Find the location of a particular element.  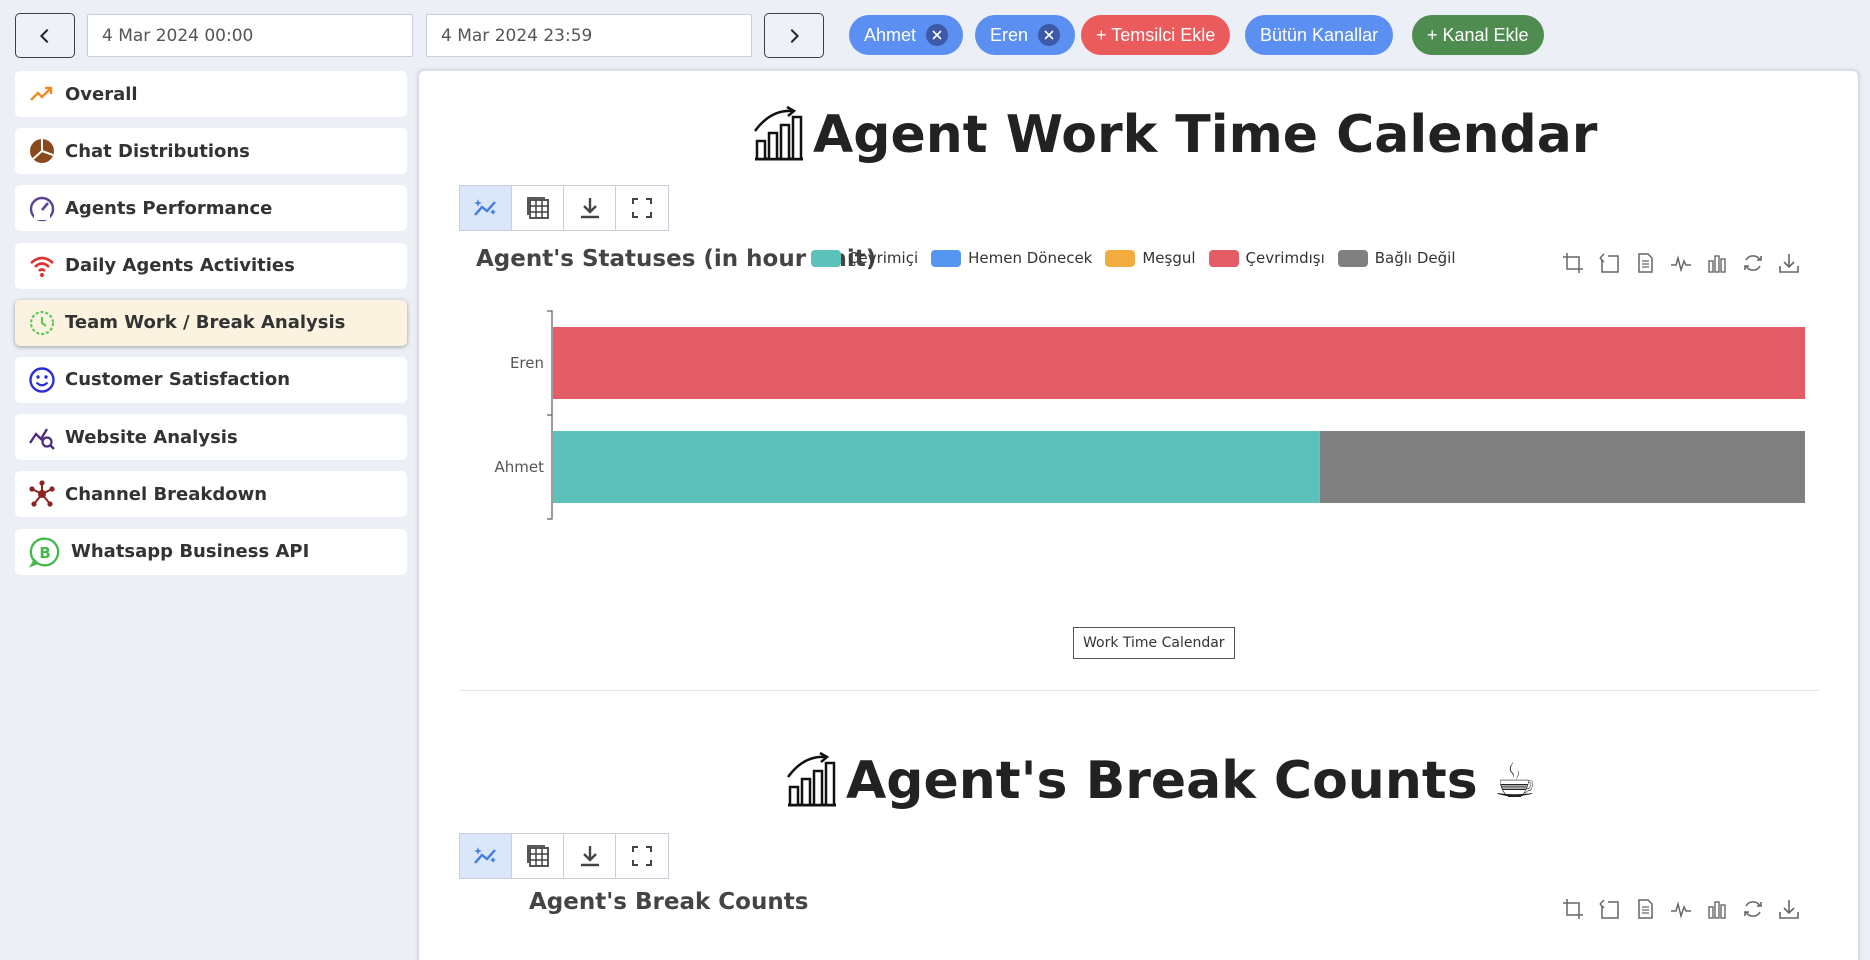

sidebar-item-chat-distributions: Chat Distributions is located at coordinates (211, 151).